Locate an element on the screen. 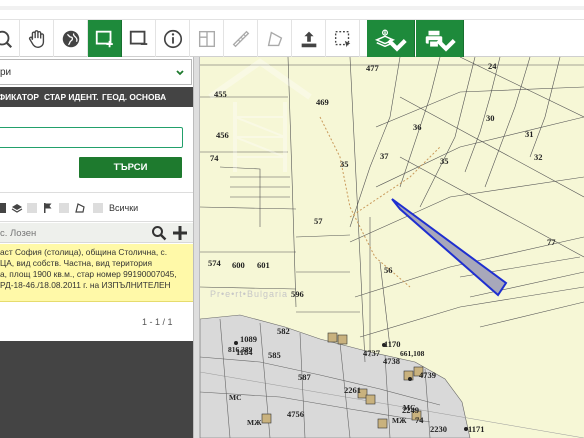  info-icon is located at coordinates (173, 38).